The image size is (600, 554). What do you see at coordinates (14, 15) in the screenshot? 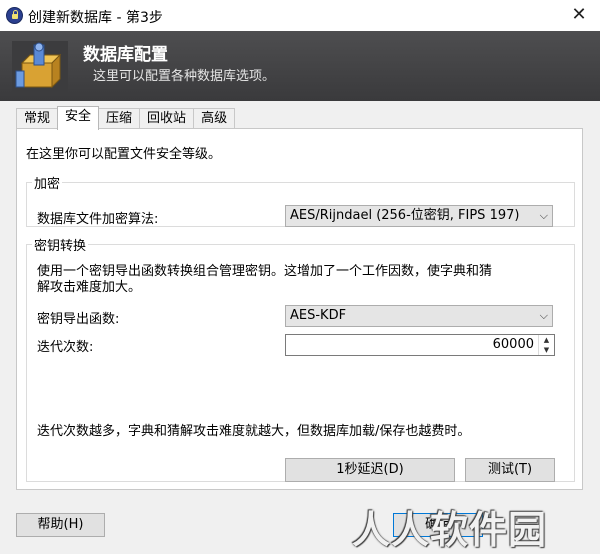
I see `keepass-lock-icon` at bounding box center [14, 15].